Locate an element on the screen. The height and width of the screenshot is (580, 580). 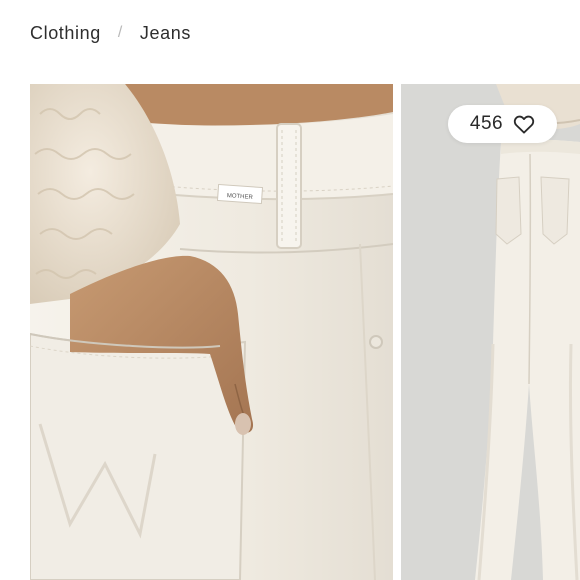
breadcrumb-clothing: Clothing is located at coordinates (65, 33).